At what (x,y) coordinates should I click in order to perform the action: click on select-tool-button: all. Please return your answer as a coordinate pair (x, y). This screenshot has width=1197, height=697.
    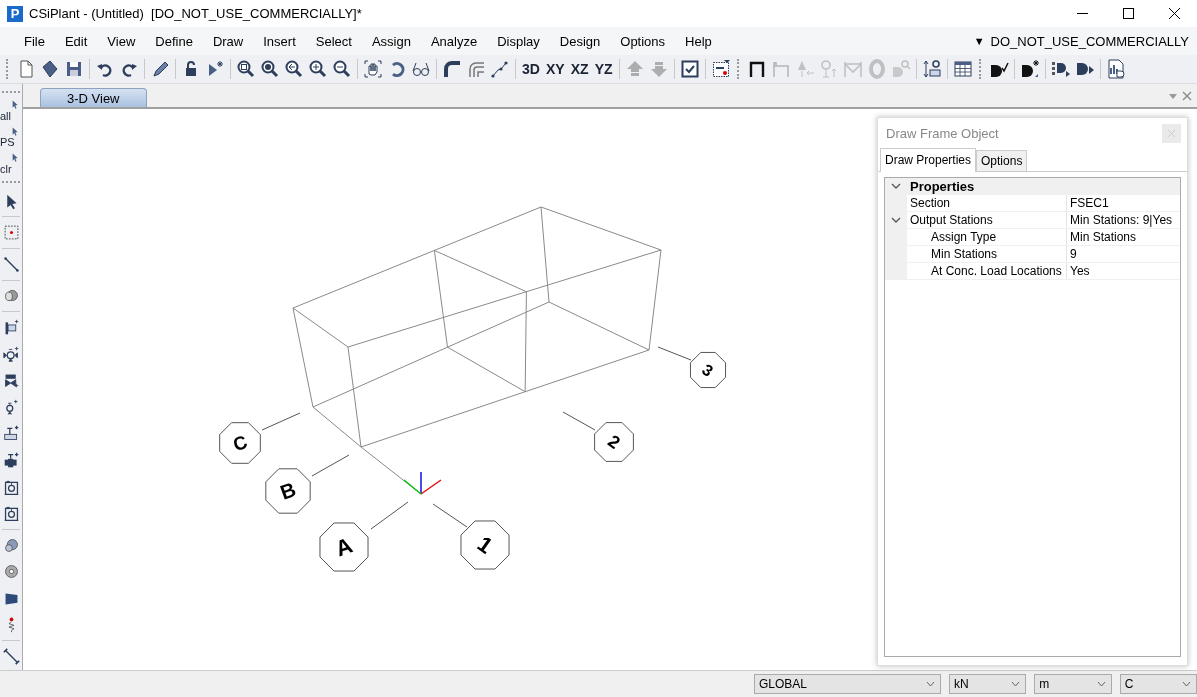
    Looking at the image, I should click on (11, 111).